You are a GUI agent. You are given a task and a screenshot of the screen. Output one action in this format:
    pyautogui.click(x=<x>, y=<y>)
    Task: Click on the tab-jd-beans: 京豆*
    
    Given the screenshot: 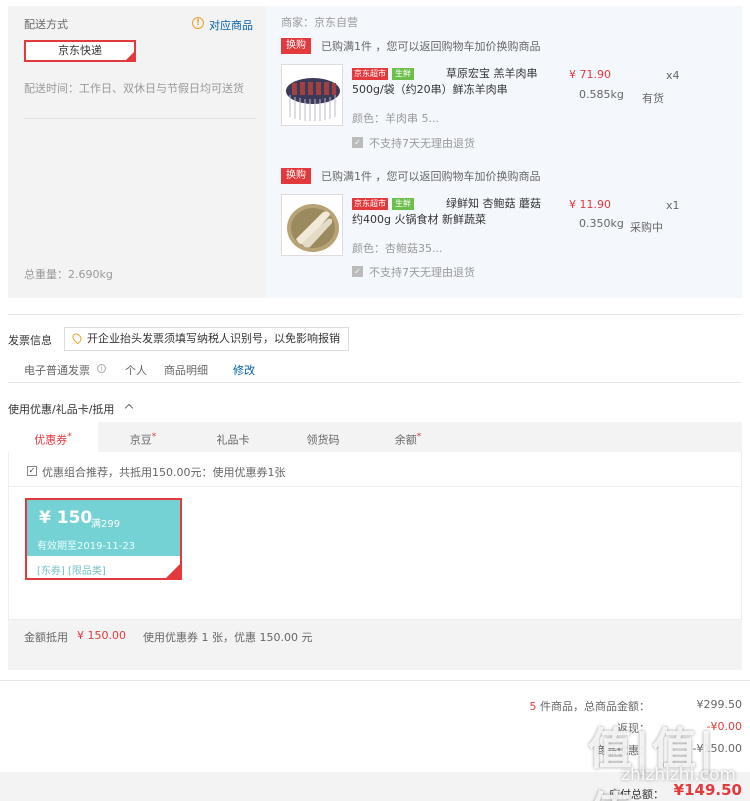 What is the action you would take?
    pyautogui.click(x=143, y=437)
    